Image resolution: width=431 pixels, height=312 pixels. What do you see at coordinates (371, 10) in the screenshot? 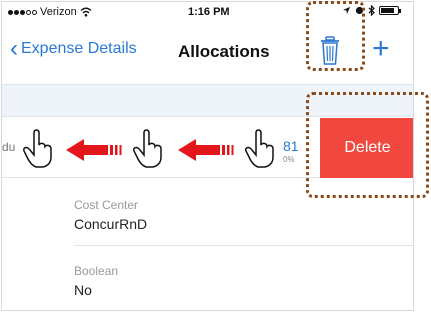
I see `bluetooth-icon` at bounding box center [371, 10].